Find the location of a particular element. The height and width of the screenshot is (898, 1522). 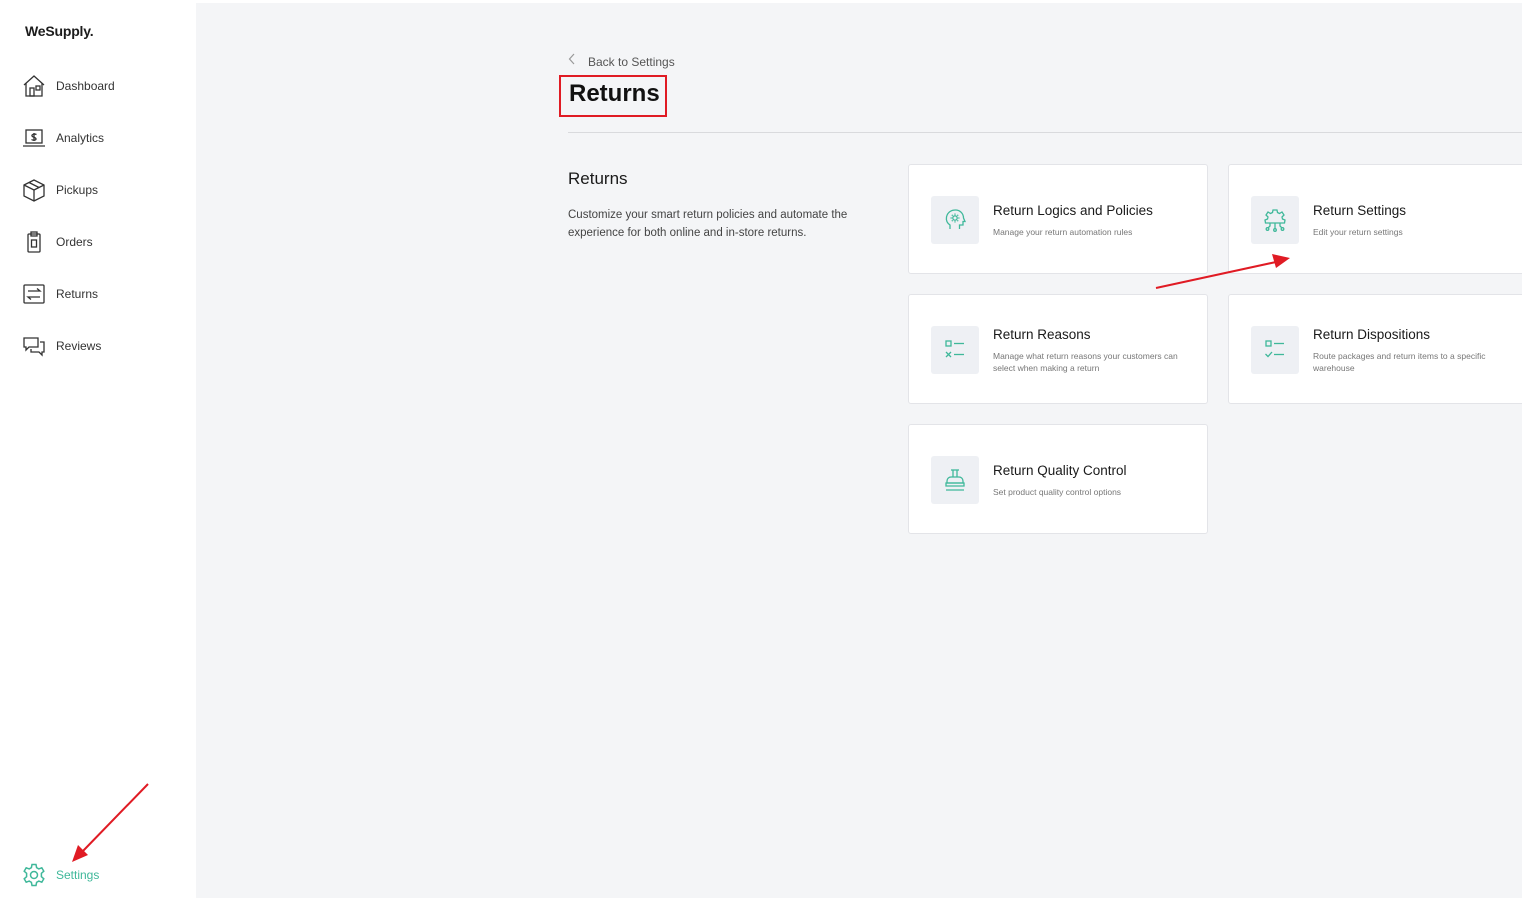

circuit-gear-icon is located at coordinates (1275, 220).